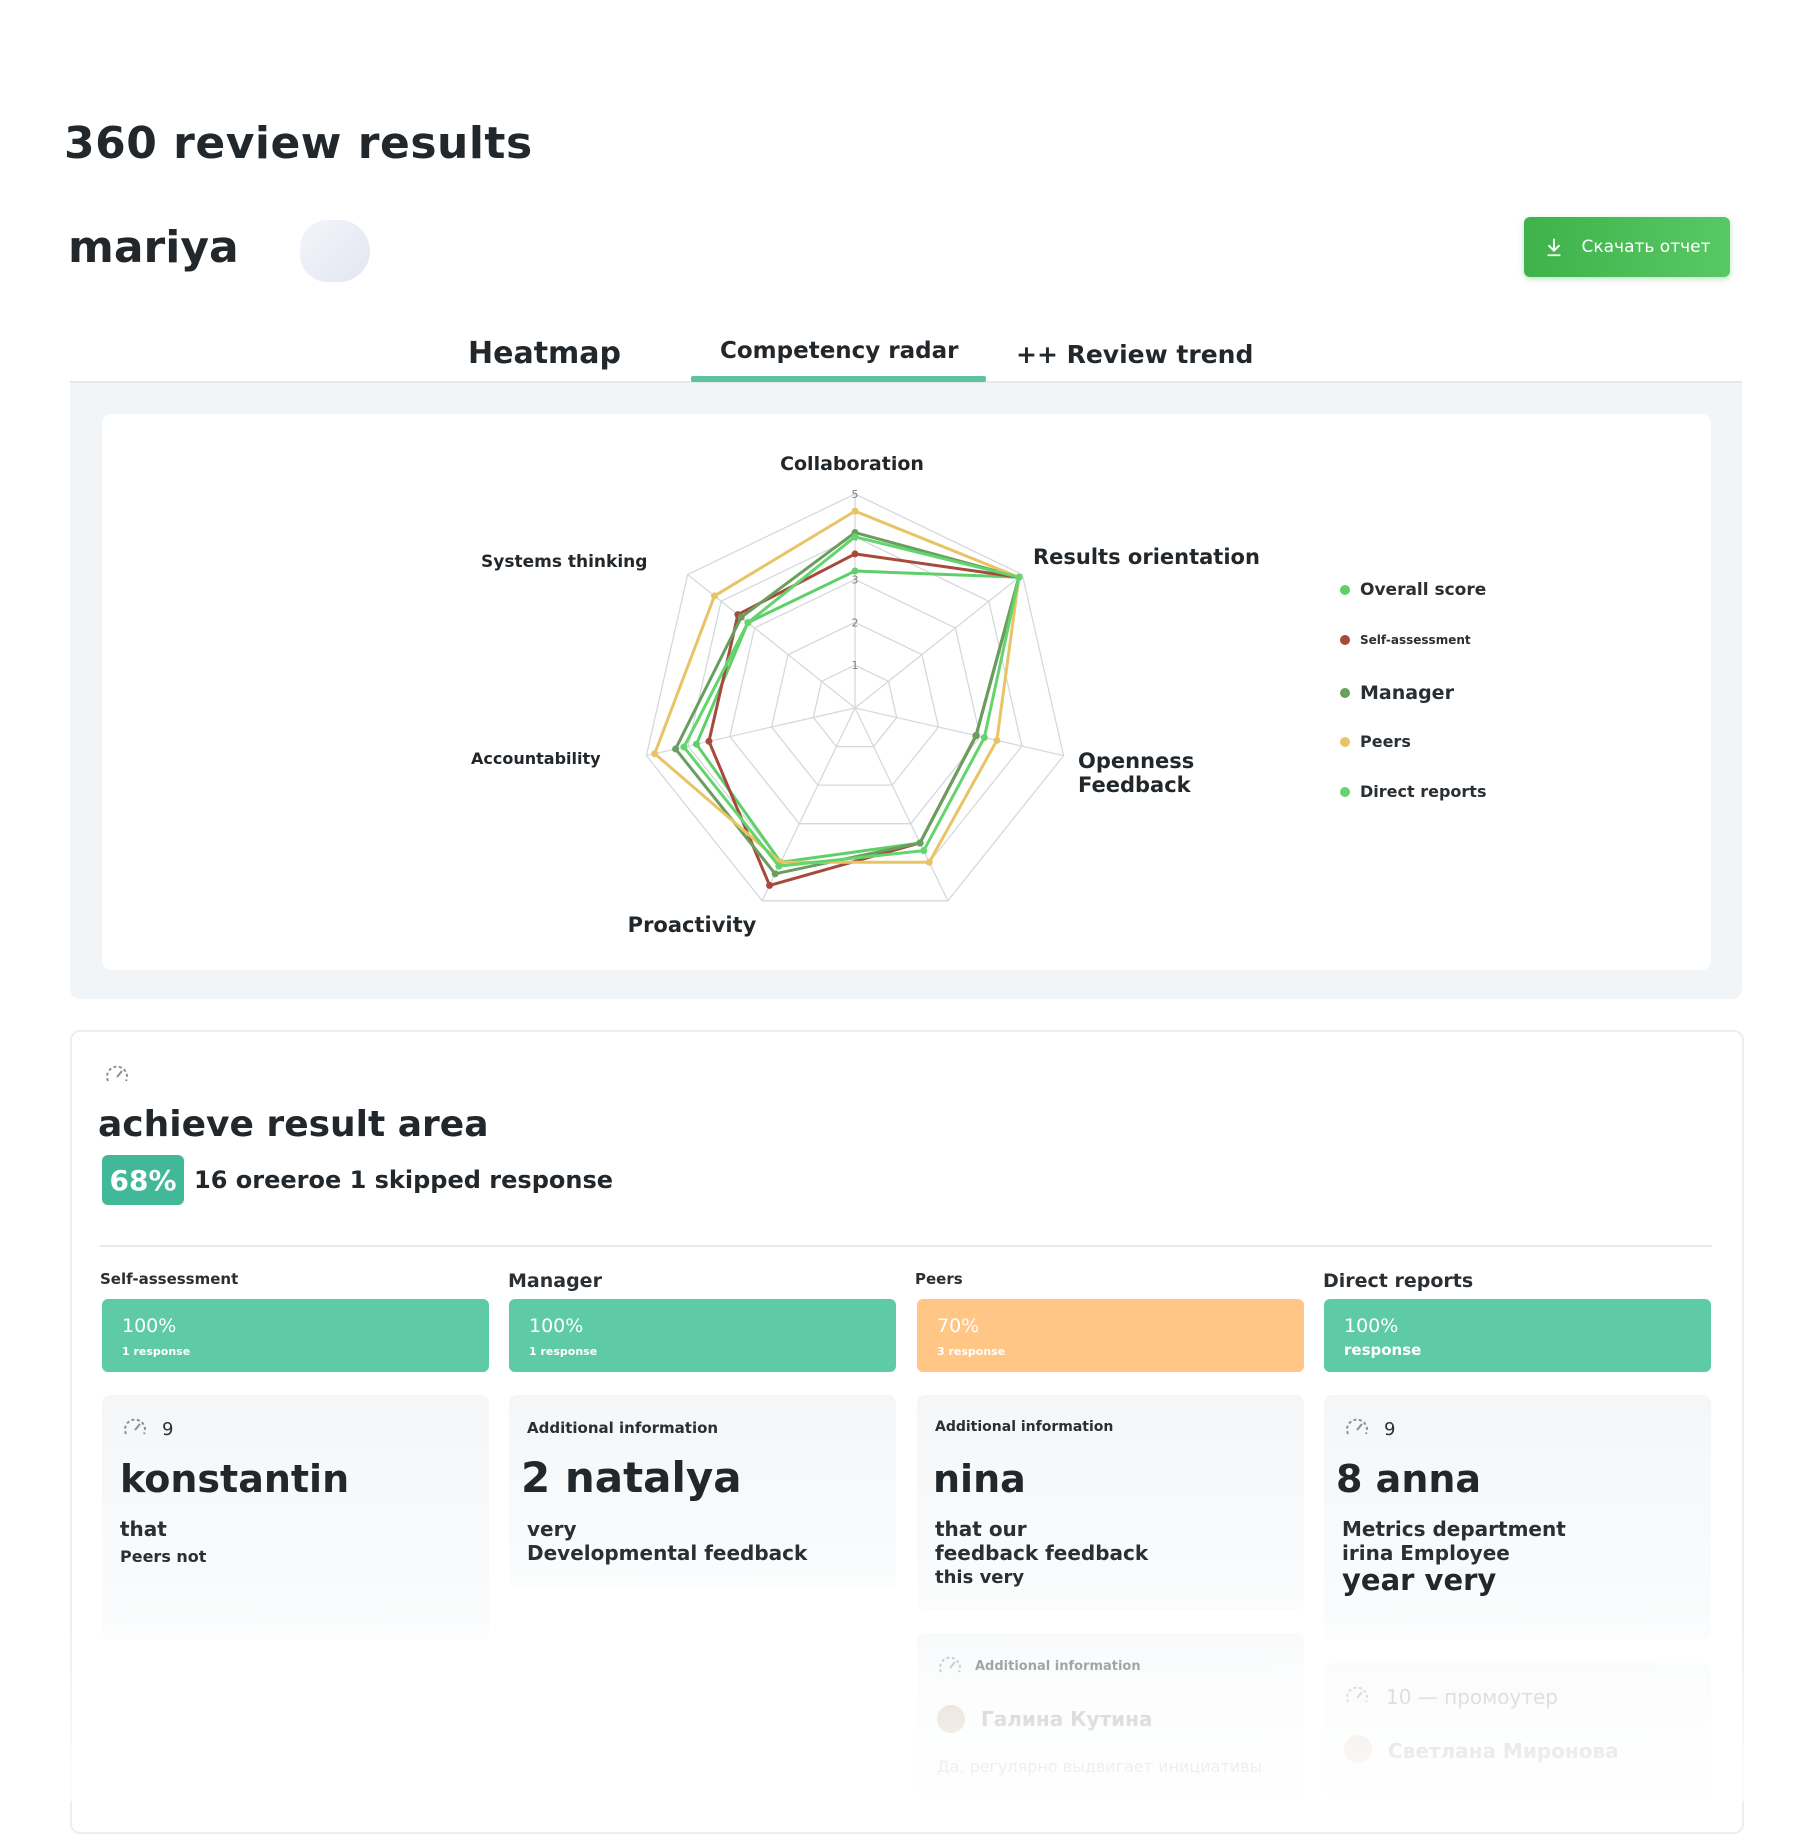 This screenshot has width=1801, height=1834. Describe the element at coordinates (981, 1529) in the screenshot. I see `feedback-text: that our` at that location.